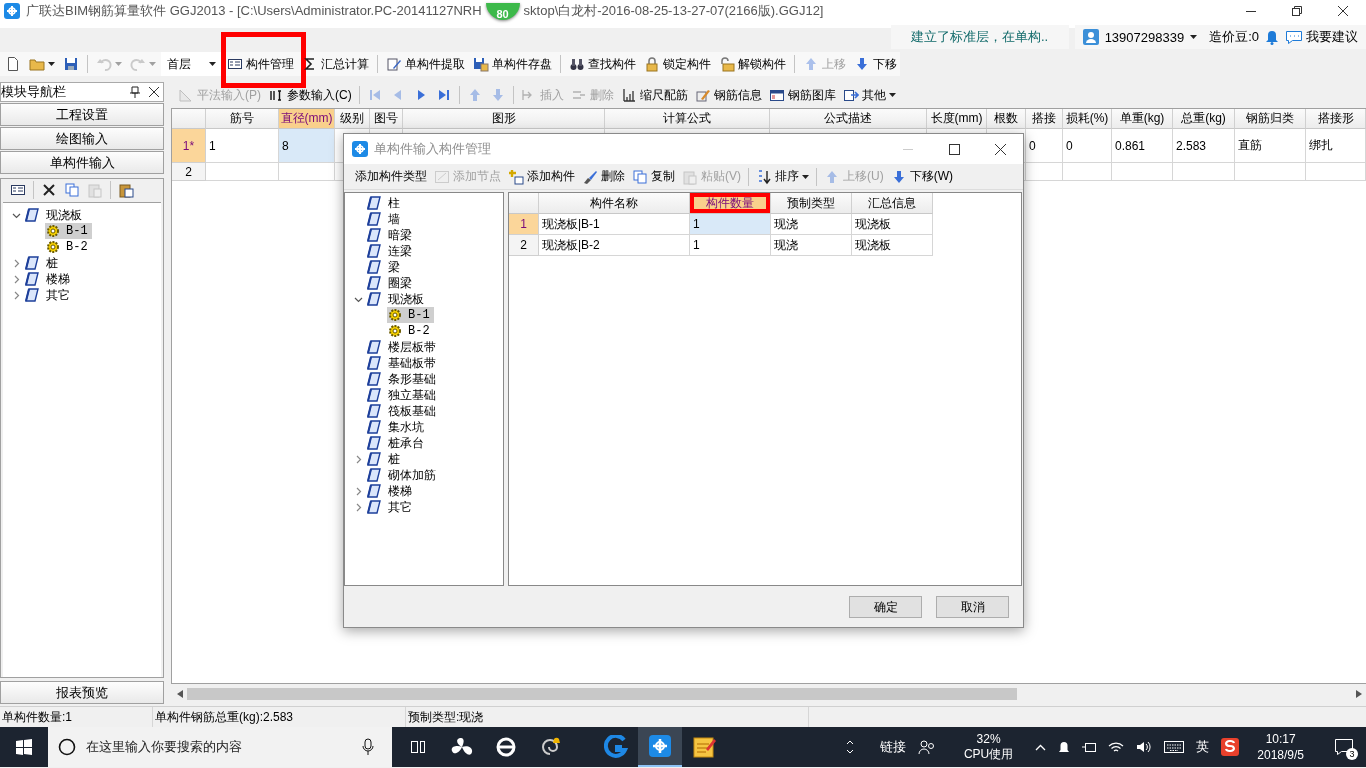  Describe the element at coordinates (687, 119) in the screenshot. I see `column-header: 计算公式` at that location.